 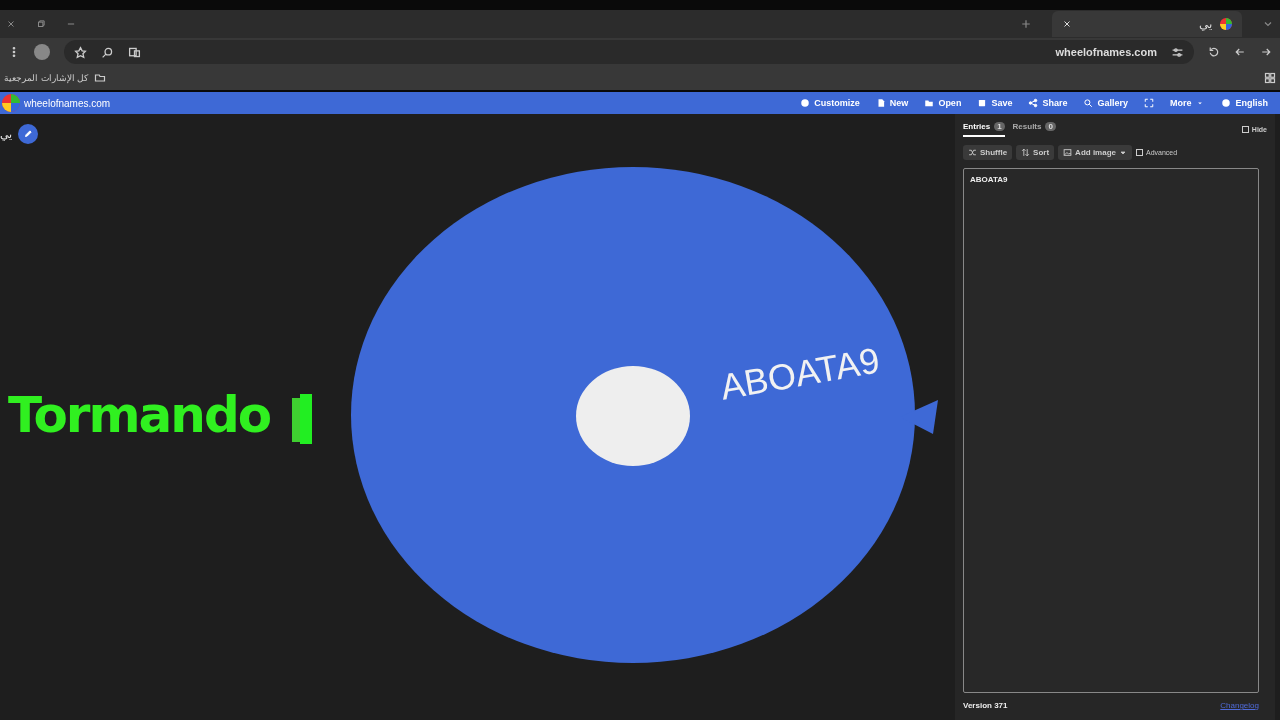 I want to click on menu-button: Share, so click(x=1048, y=103).